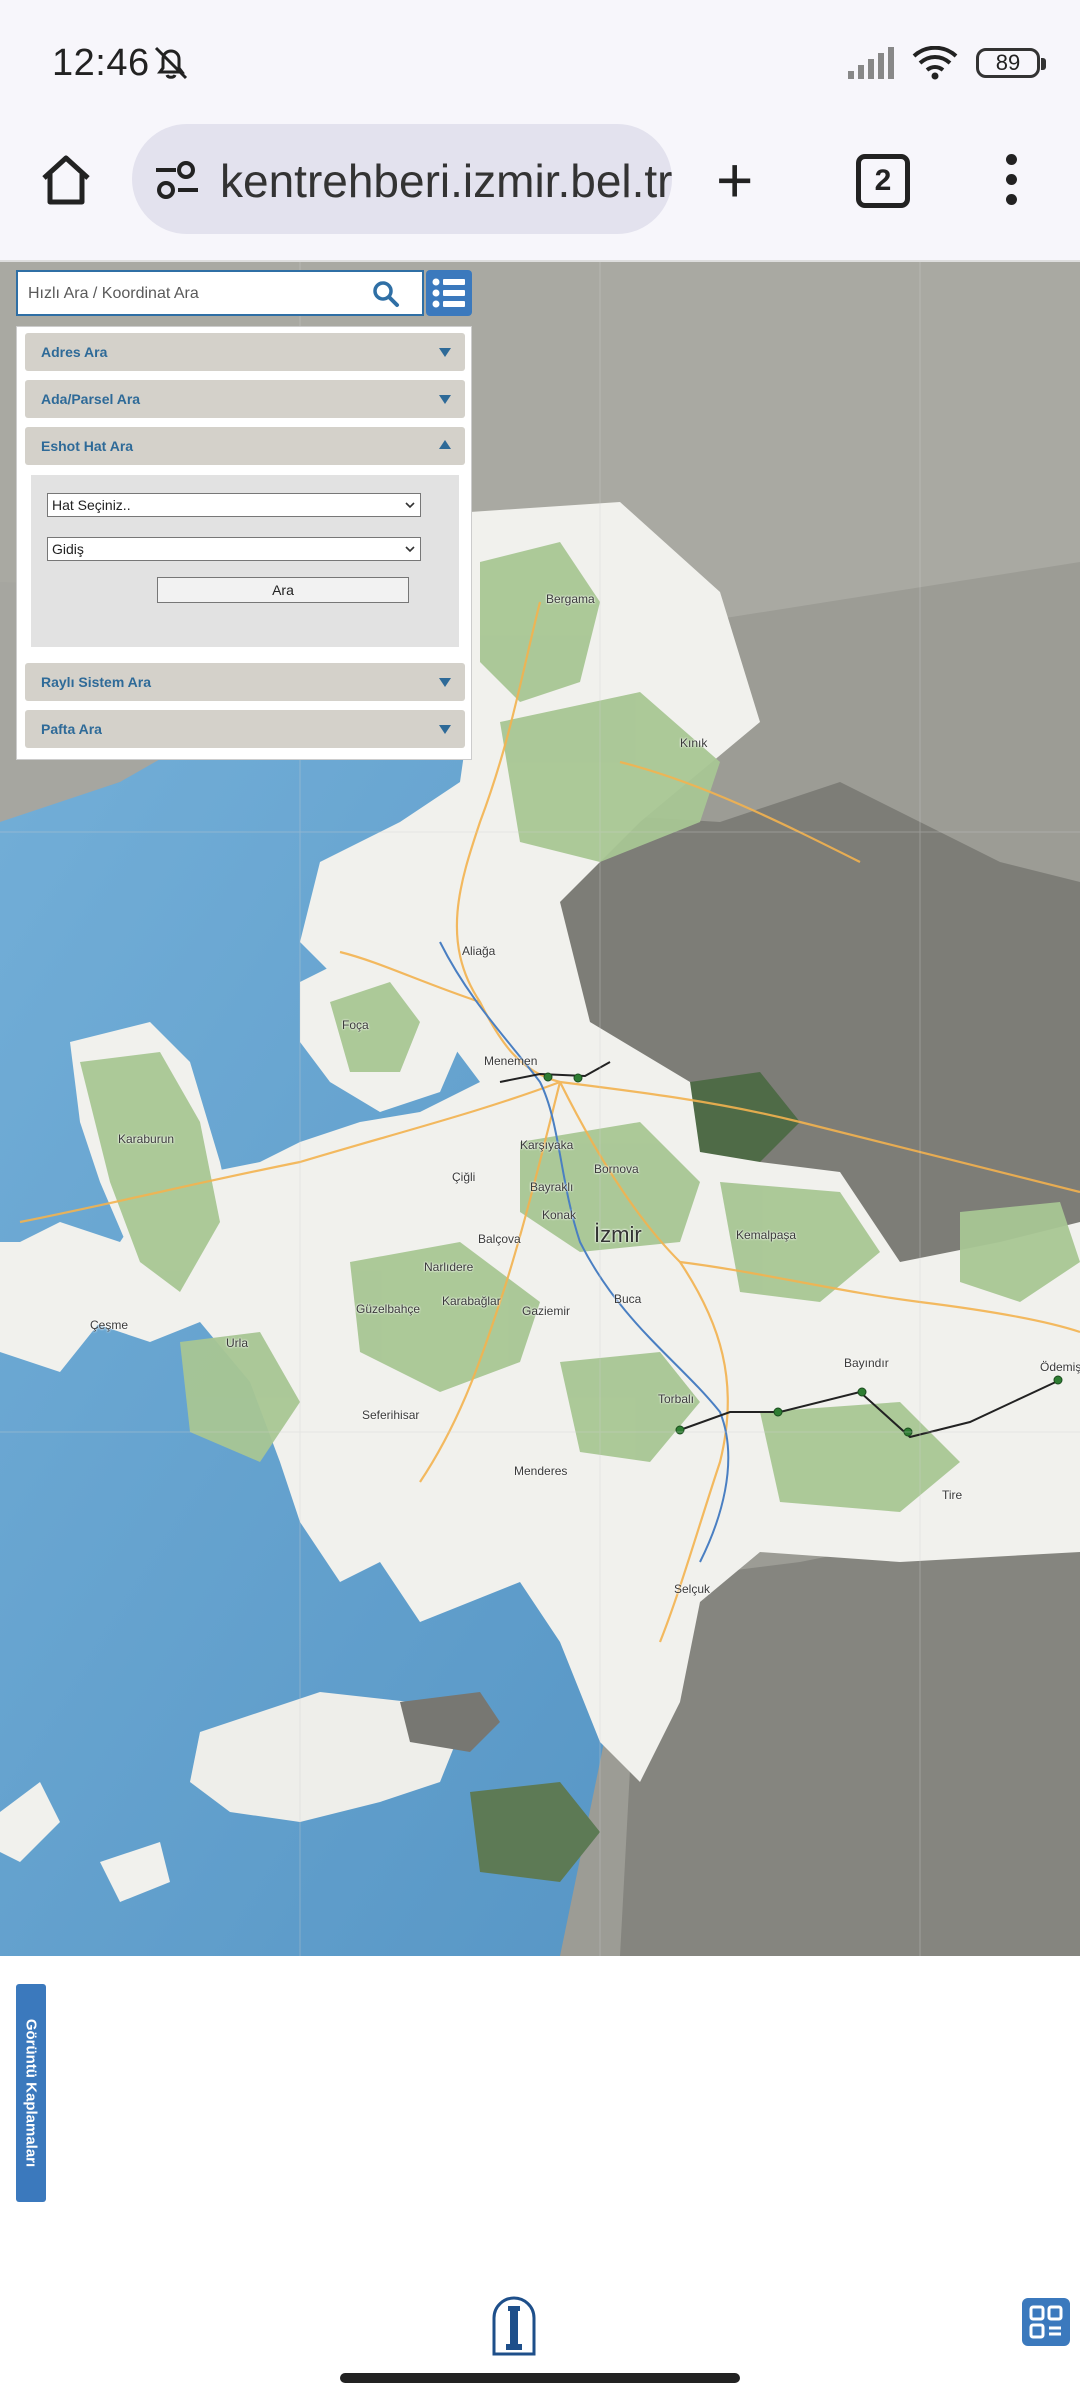 The image size is (1080, 2400). What do you see at coordinates (676, 1399) in the screenshot?
I see `map-label-torbali: Torbalı` at bounding box center [676, 1399].